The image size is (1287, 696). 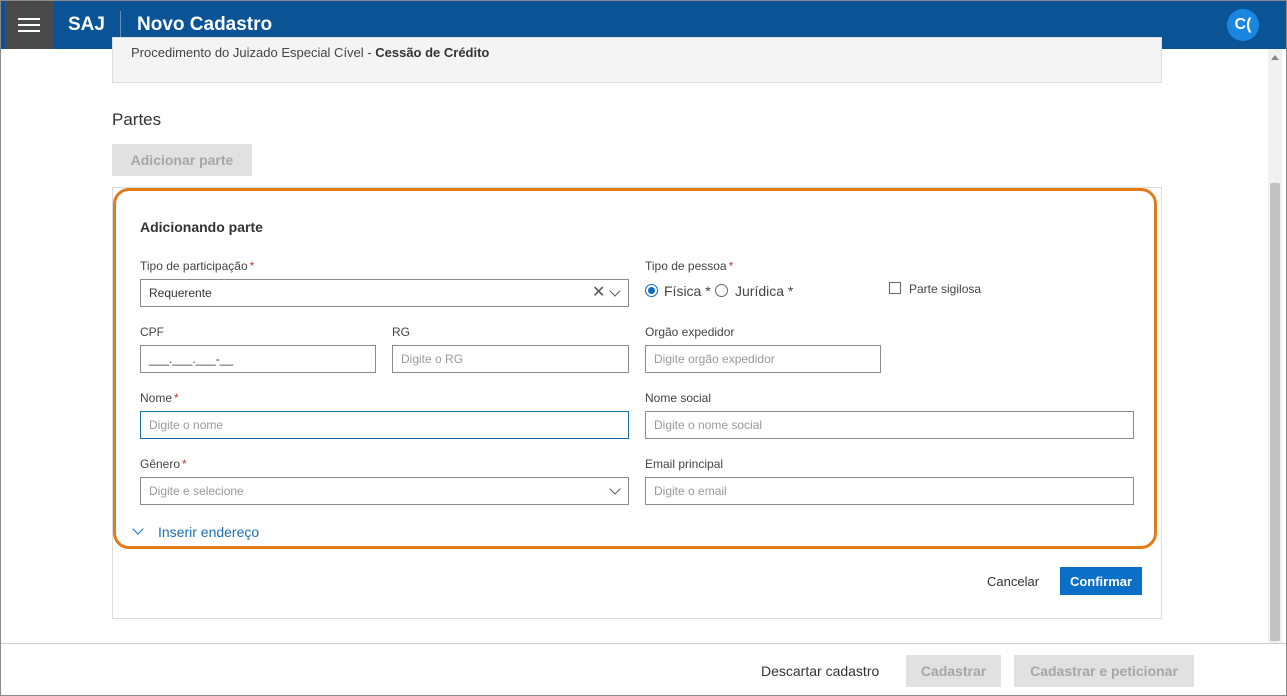 I want to click on genero-label: Gênero *, so click(x=163, y=464).